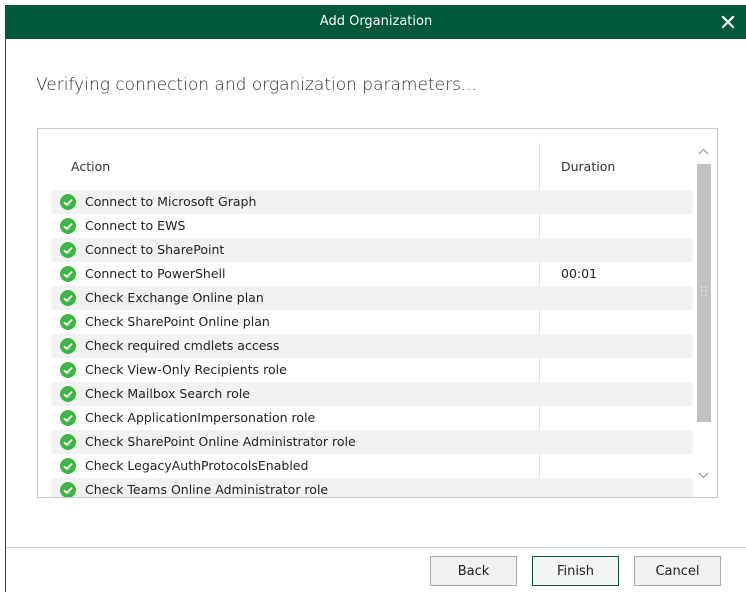 Image resolution: width=746 pixels, height=592 pixels. I want to click on table-row: Check View-Only Recipients role, so click(372, 370).